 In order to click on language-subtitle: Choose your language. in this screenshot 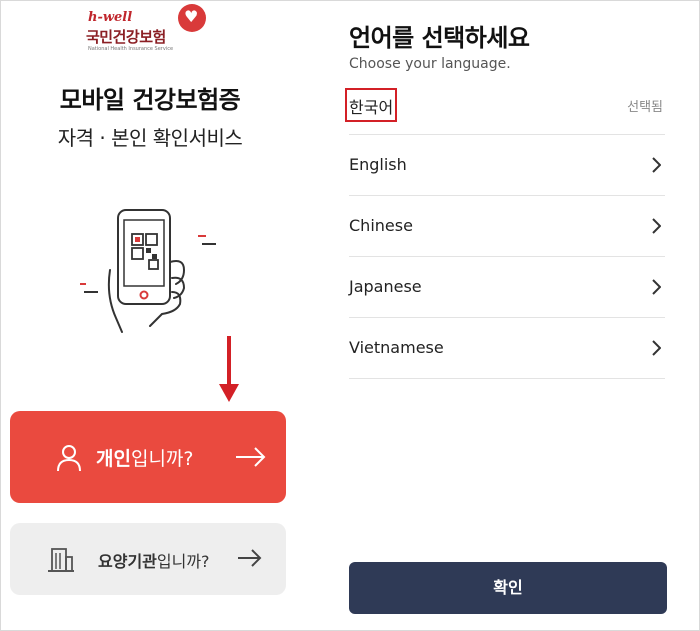, I will do `click(430, 64)`.